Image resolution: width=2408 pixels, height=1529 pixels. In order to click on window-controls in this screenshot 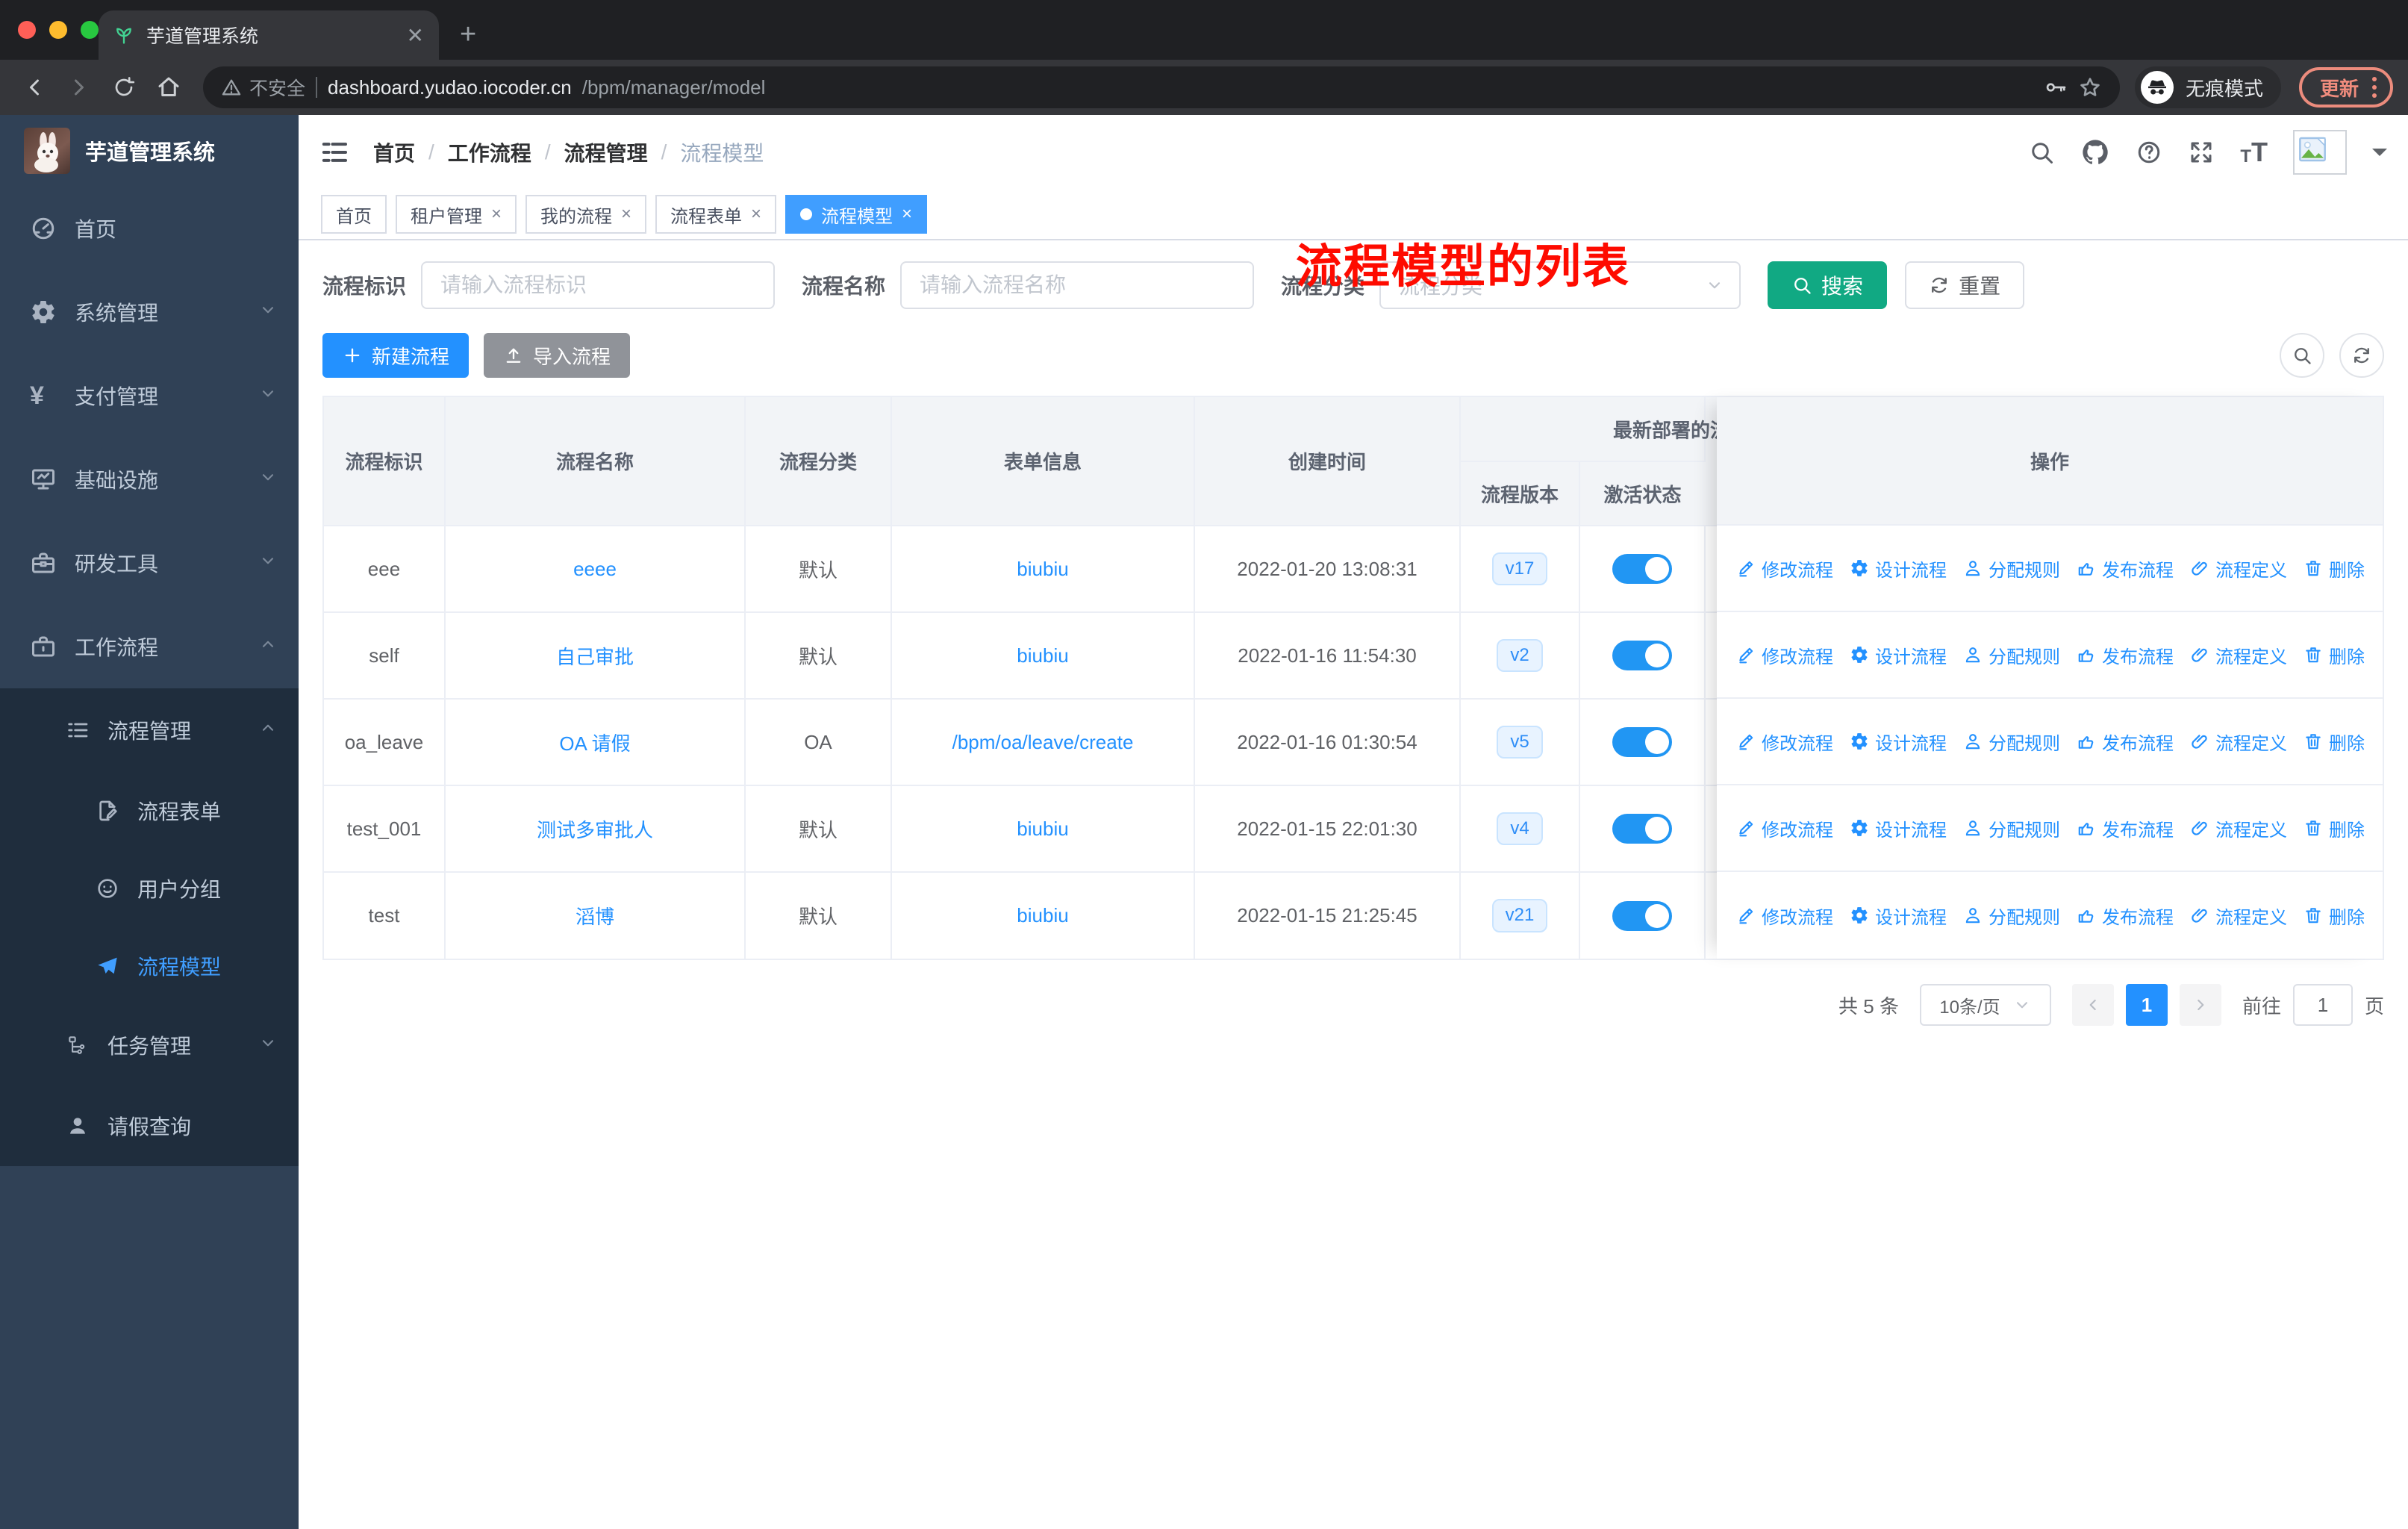, I will do `click(58, 30)`.